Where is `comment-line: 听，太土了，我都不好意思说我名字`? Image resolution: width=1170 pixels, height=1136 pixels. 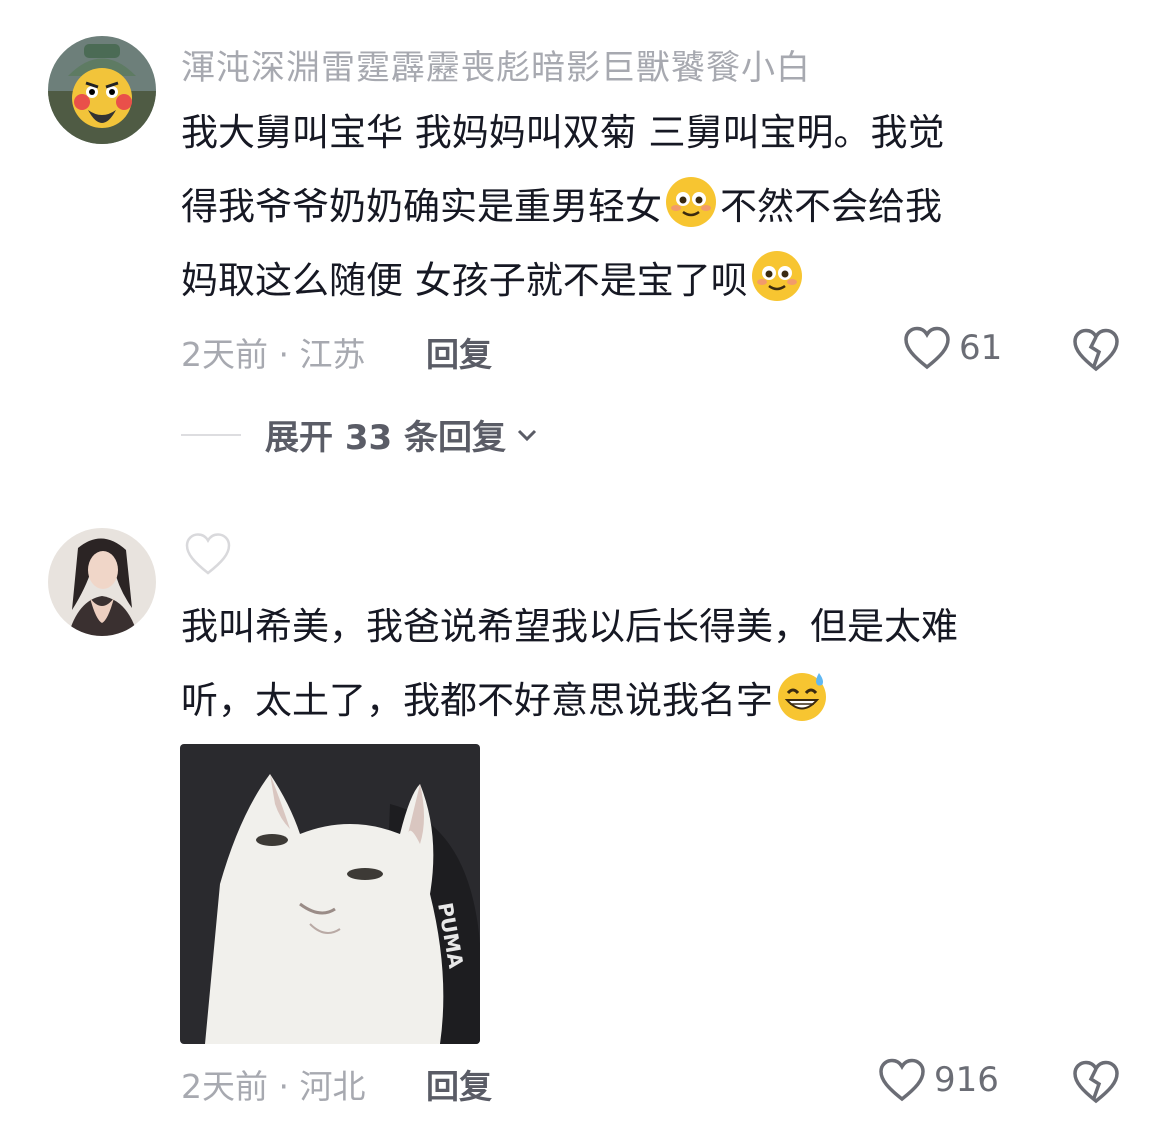 comment-line: 听，太土了，我都不好意思说我名字 is located at coordinates (651, 701).